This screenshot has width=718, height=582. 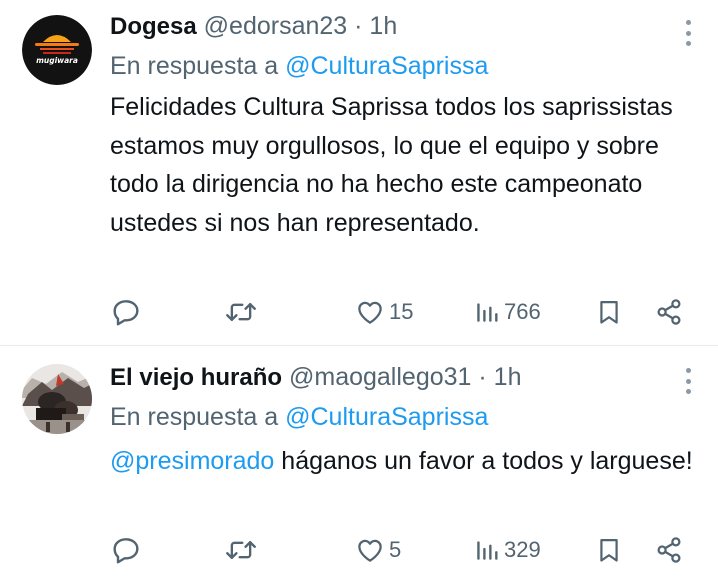 What do you see at coordinates (384, 312) in the screenshot?
I see `like-button: 15` at bounding box center [384, 312].